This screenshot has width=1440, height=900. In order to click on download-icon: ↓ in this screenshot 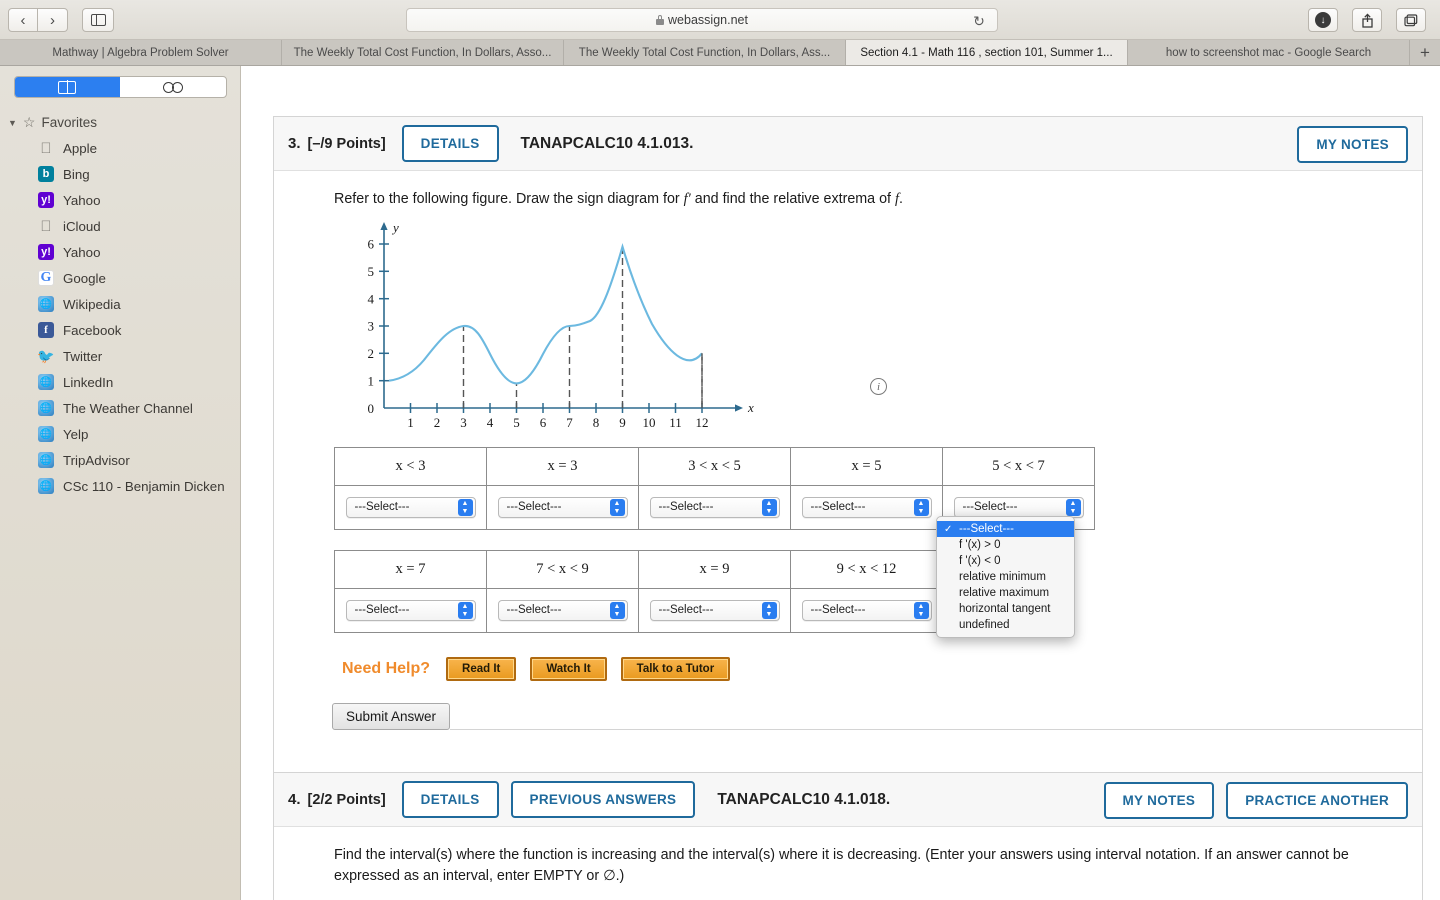, I will do `click(1323, 20)`.